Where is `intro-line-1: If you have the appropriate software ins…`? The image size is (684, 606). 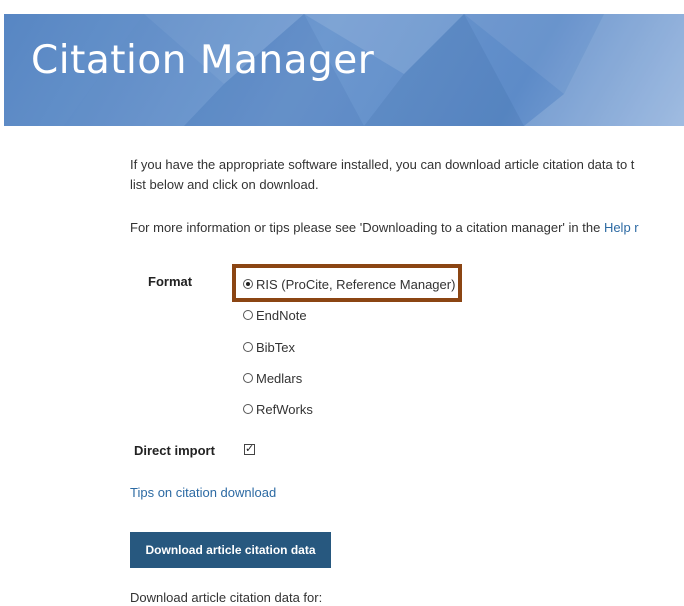 intro-line-1: If you have the appropriate software ins… is located at coordinates (382, 164).